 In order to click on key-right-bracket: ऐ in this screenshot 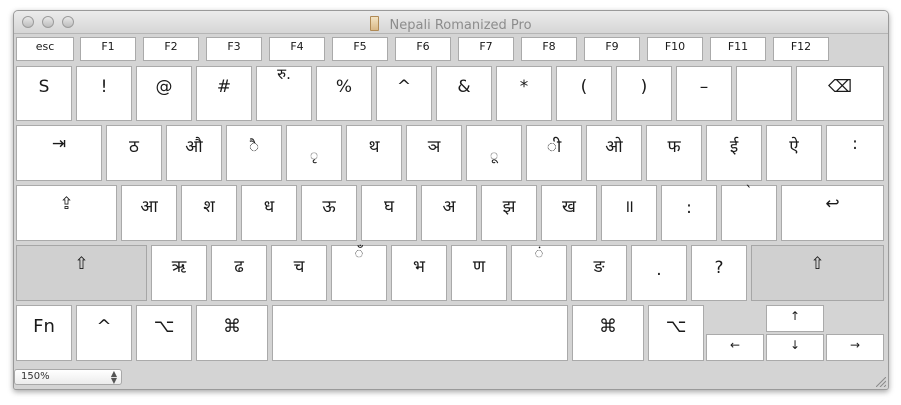, I will do `click(794, 153)`.